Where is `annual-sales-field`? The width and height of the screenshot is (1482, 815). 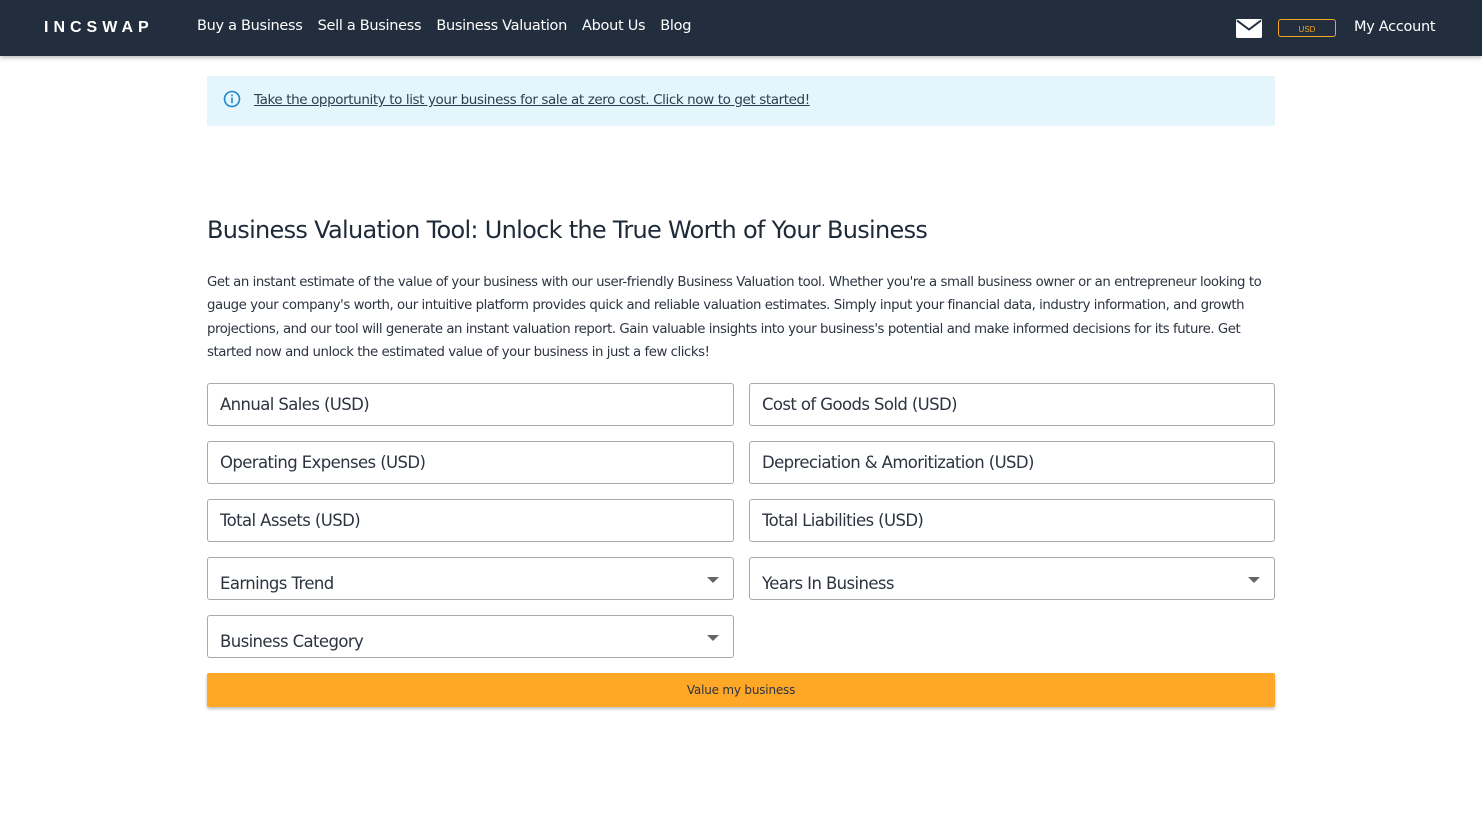 annual-sales-field is located at coordinates (470, 404).